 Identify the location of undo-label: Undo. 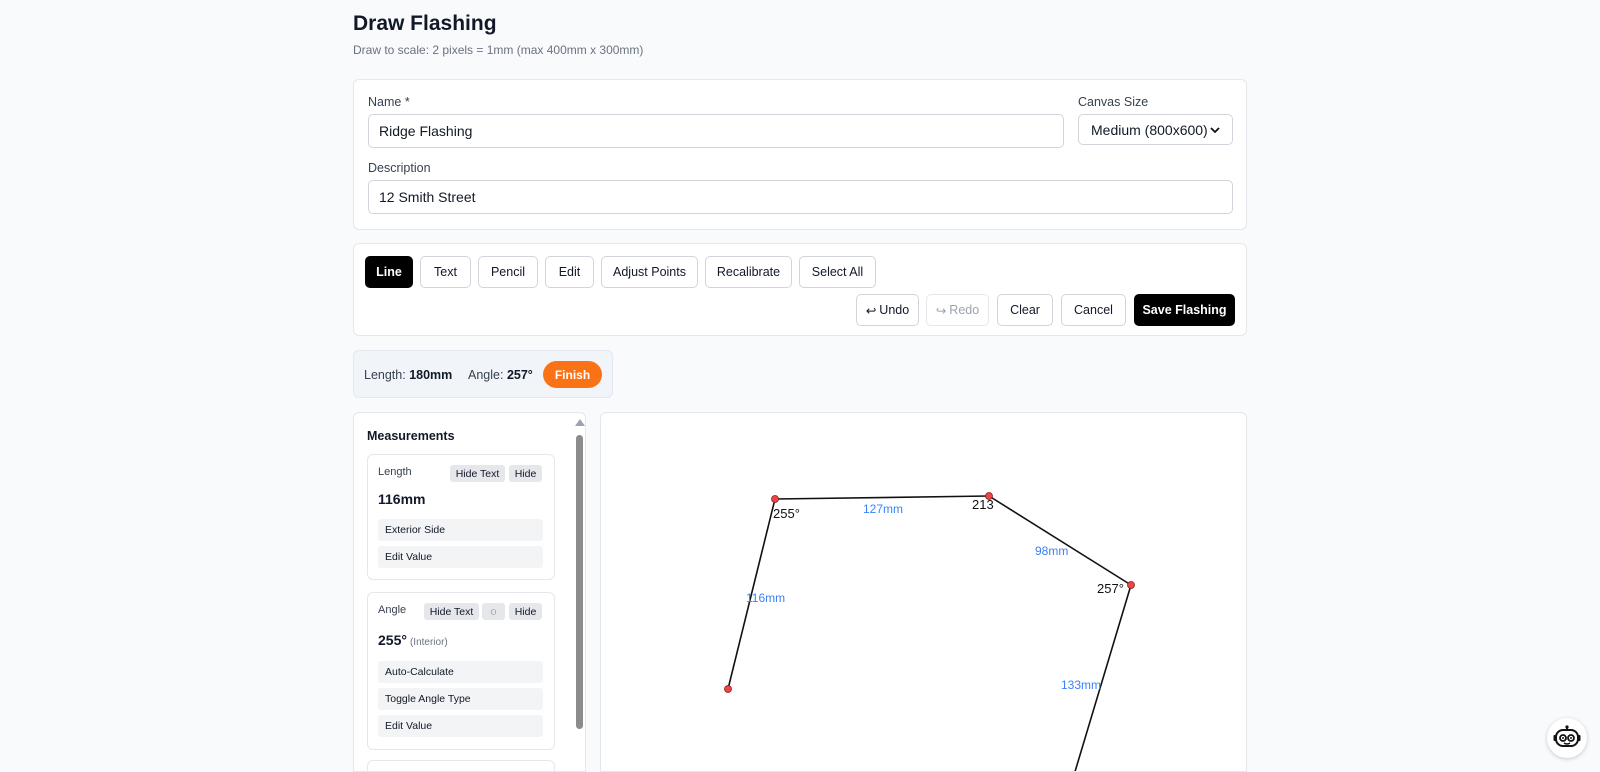
(894, 310).